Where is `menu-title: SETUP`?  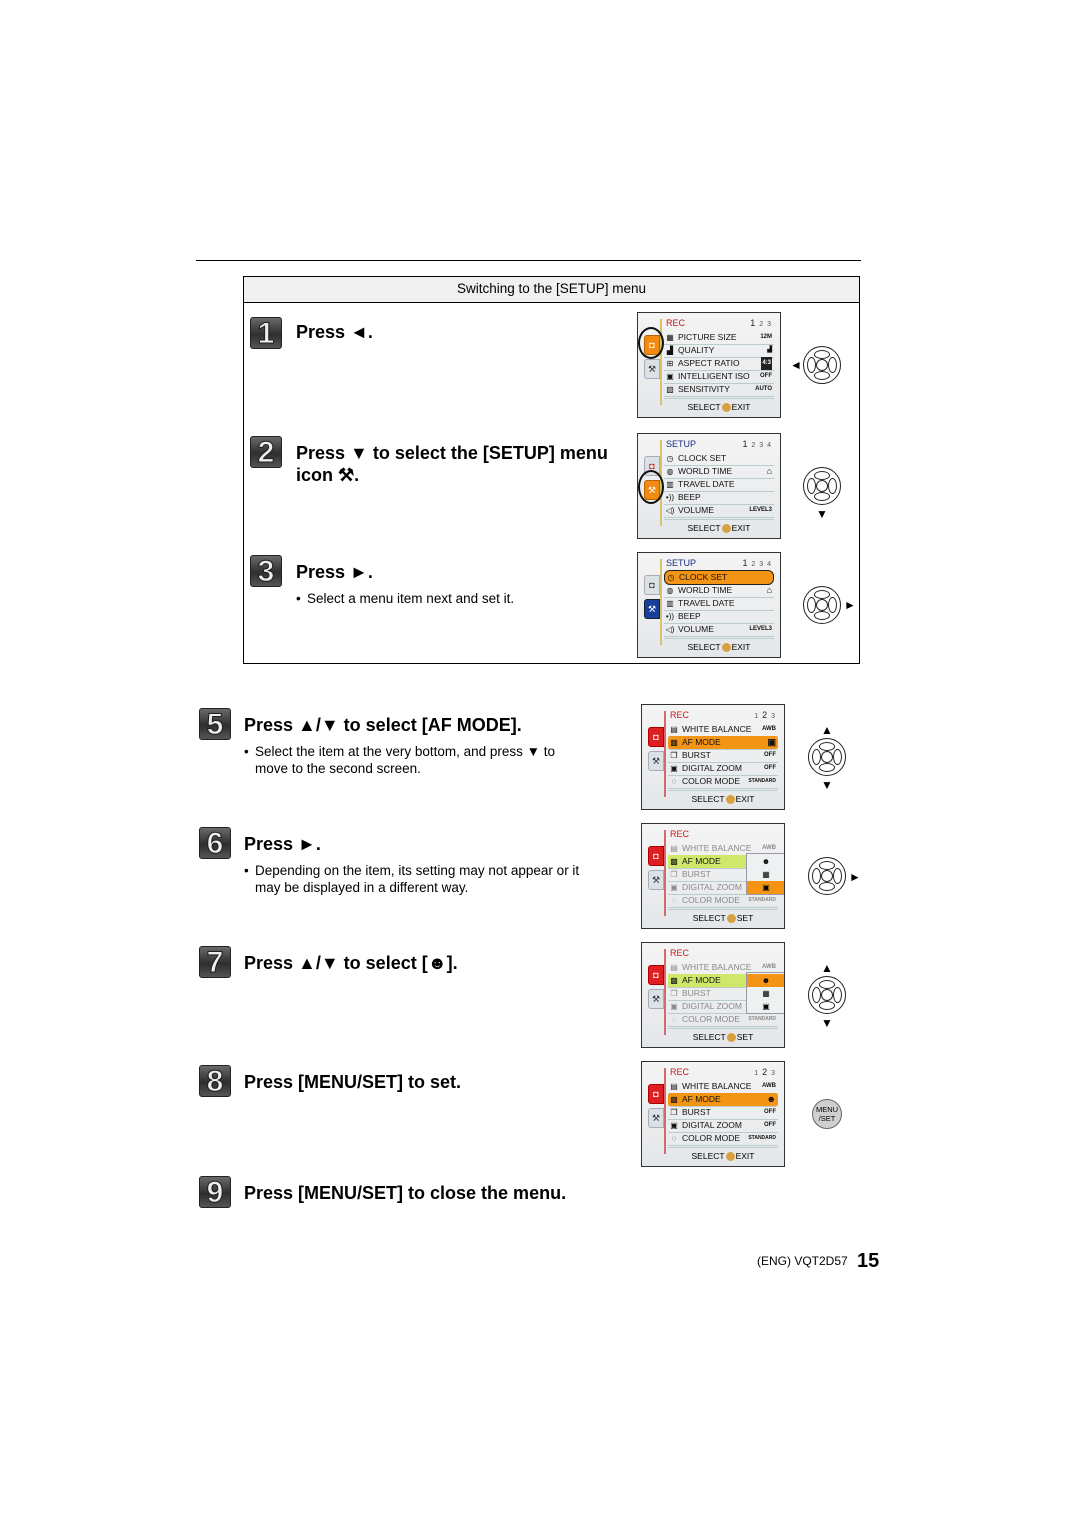
menu-title: SETUP is located at coordinates (681, 563).